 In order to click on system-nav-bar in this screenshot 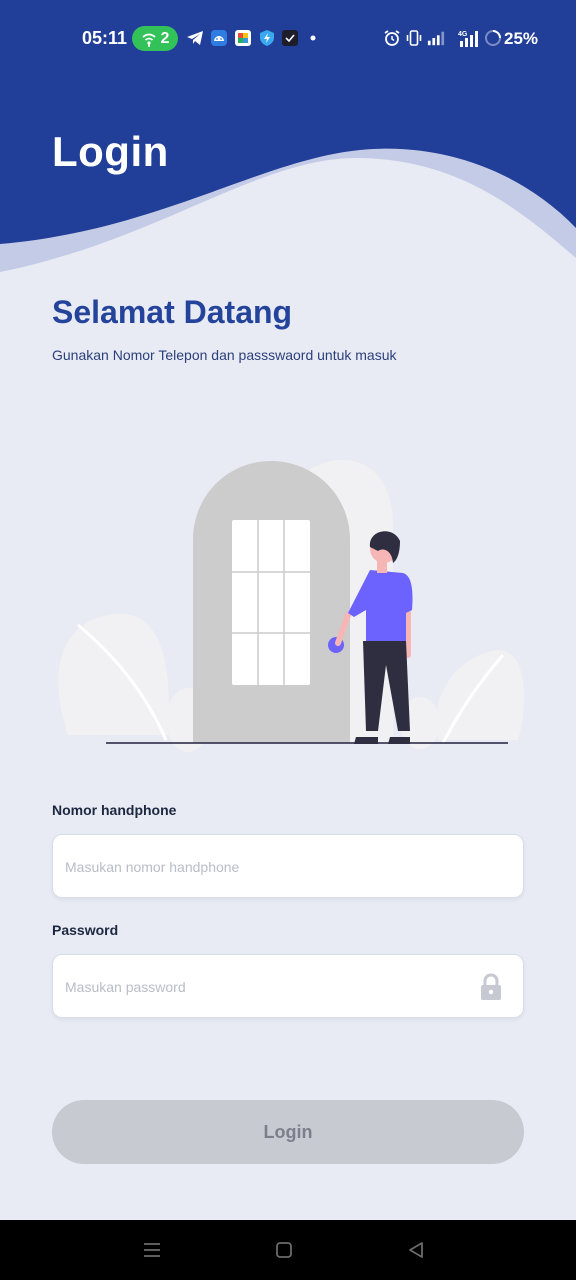, I will do `click(288, 1250)`.